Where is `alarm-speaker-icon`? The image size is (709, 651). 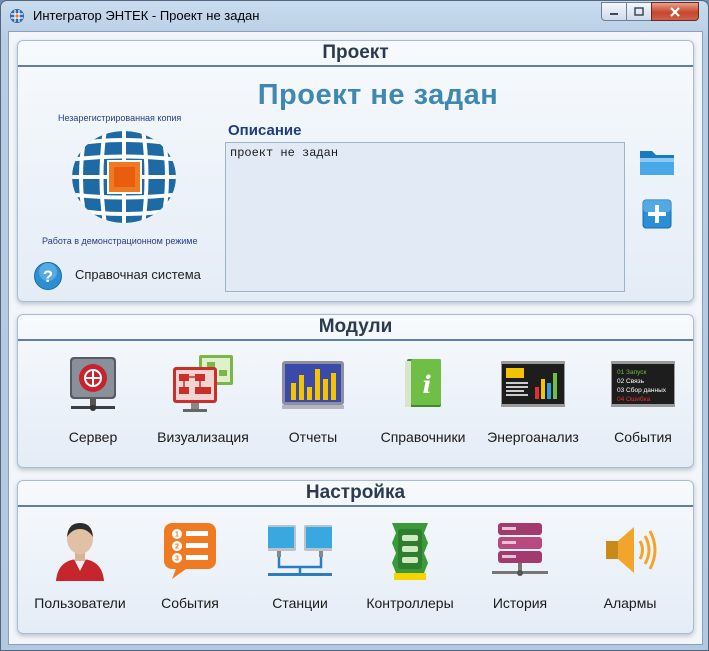 alarm-speaker-icon is located at coordinates (631, 550).